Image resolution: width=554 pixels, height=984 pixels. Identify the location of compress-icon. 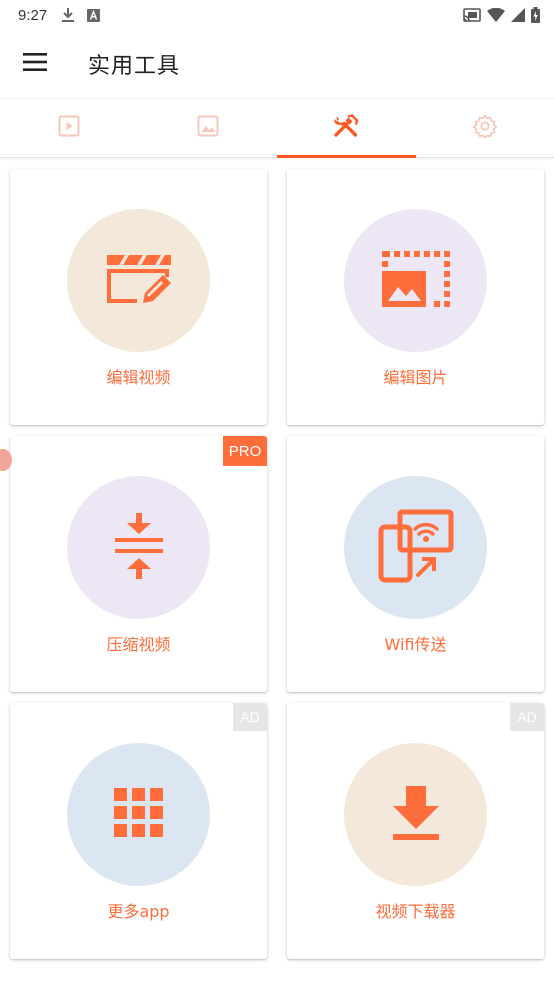
(139, 547).